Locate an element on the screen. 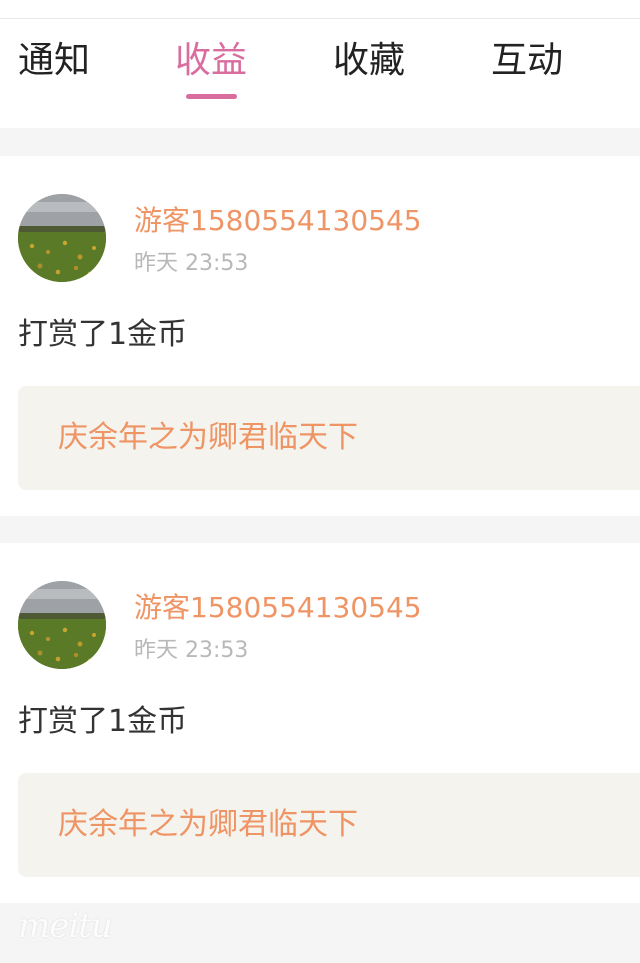 This screenshot has height=963, width=640. tab-bar: 通知 收益 收藏 互动 is located at coordinates (320, 73).